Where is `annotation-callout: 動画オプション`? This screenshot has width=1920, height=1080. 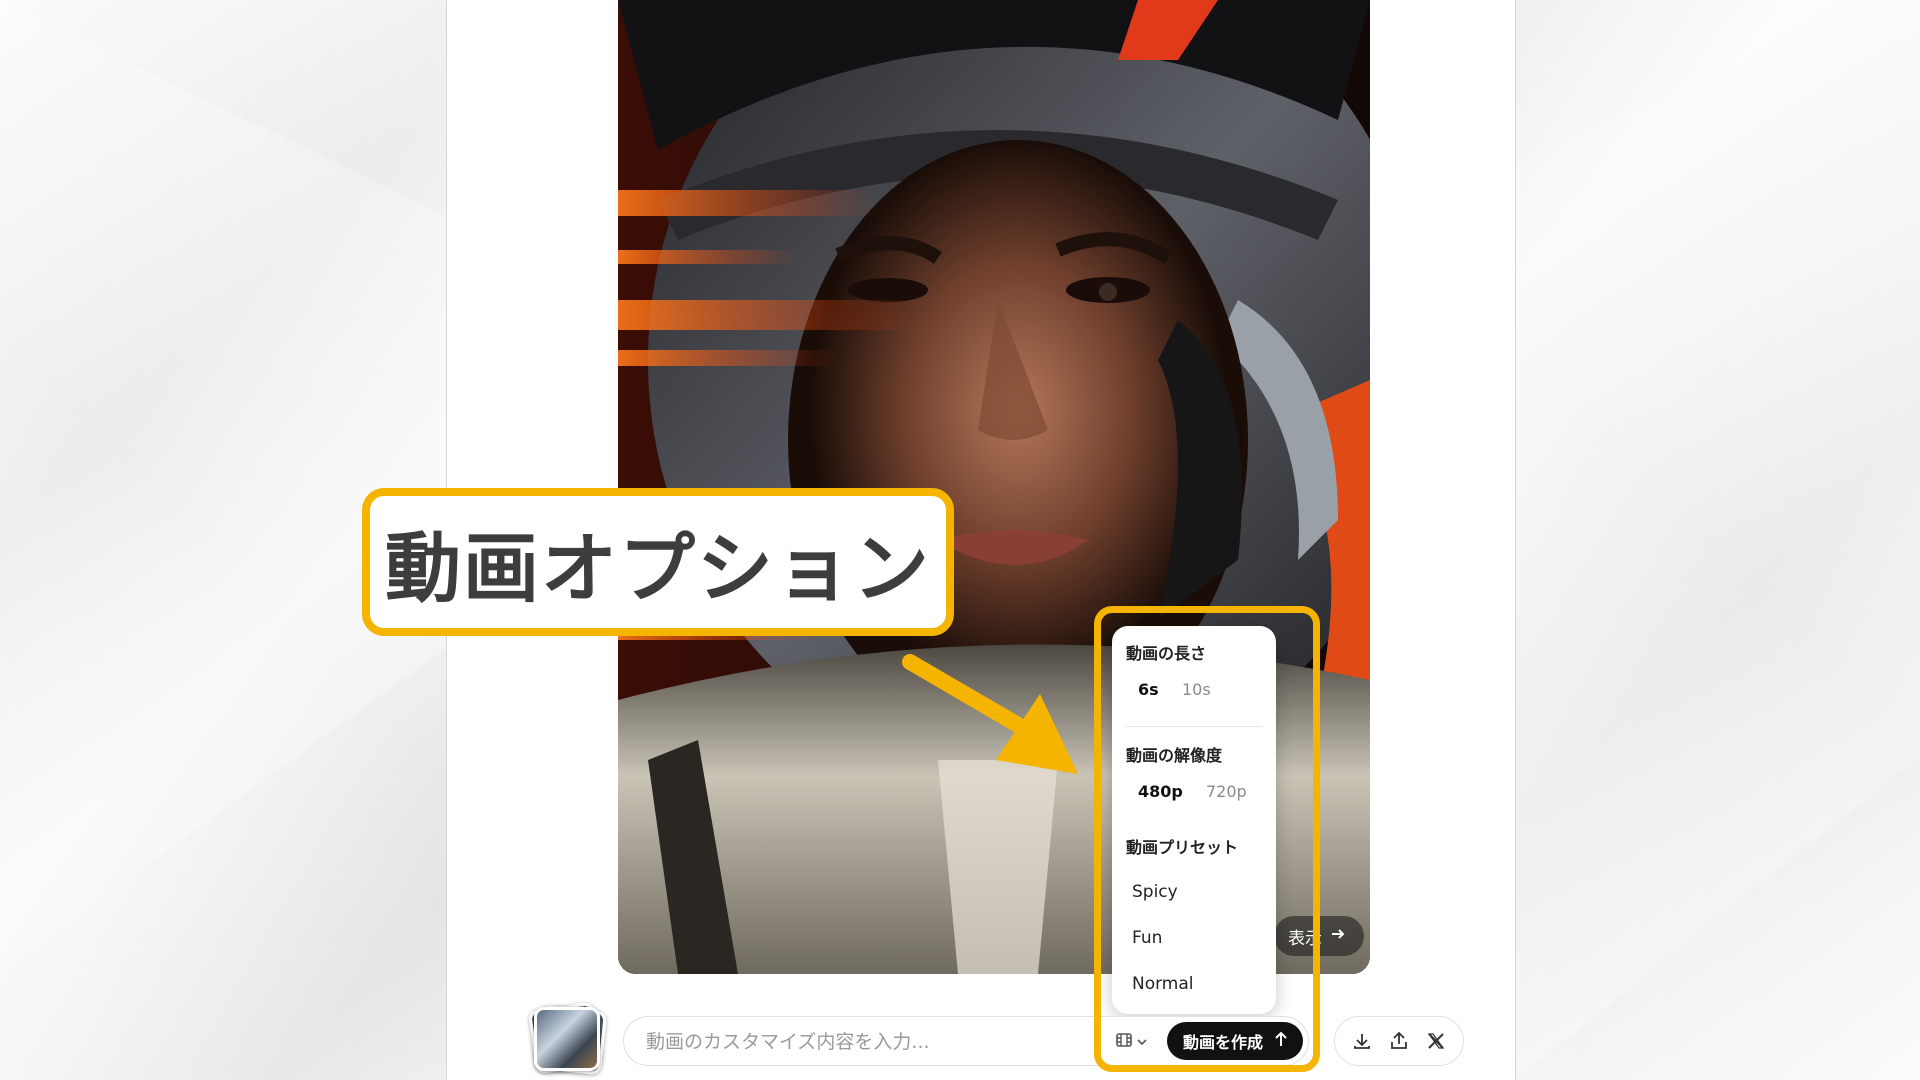 annotation-callout: 動画オプション is located at coordinates (658, 562).